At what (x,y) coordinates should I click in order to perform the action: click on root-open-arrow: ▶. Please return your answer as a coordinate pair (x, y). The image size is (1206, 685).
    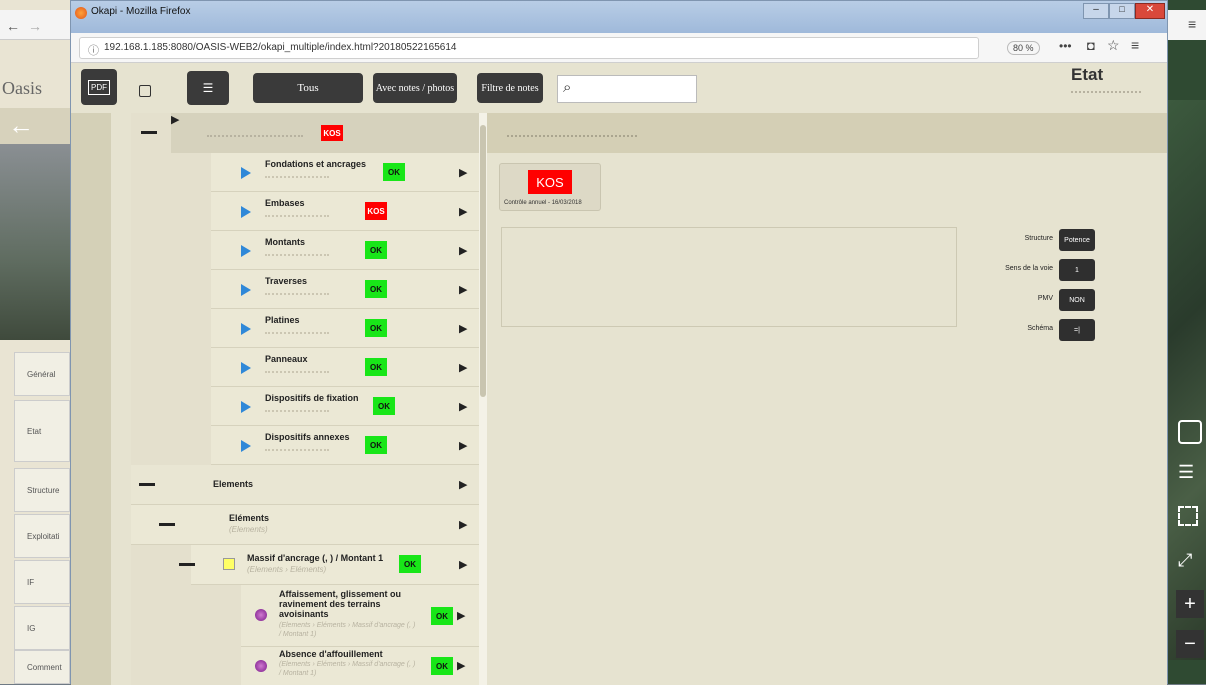
    Looking at the image, I should click on (175, 120).